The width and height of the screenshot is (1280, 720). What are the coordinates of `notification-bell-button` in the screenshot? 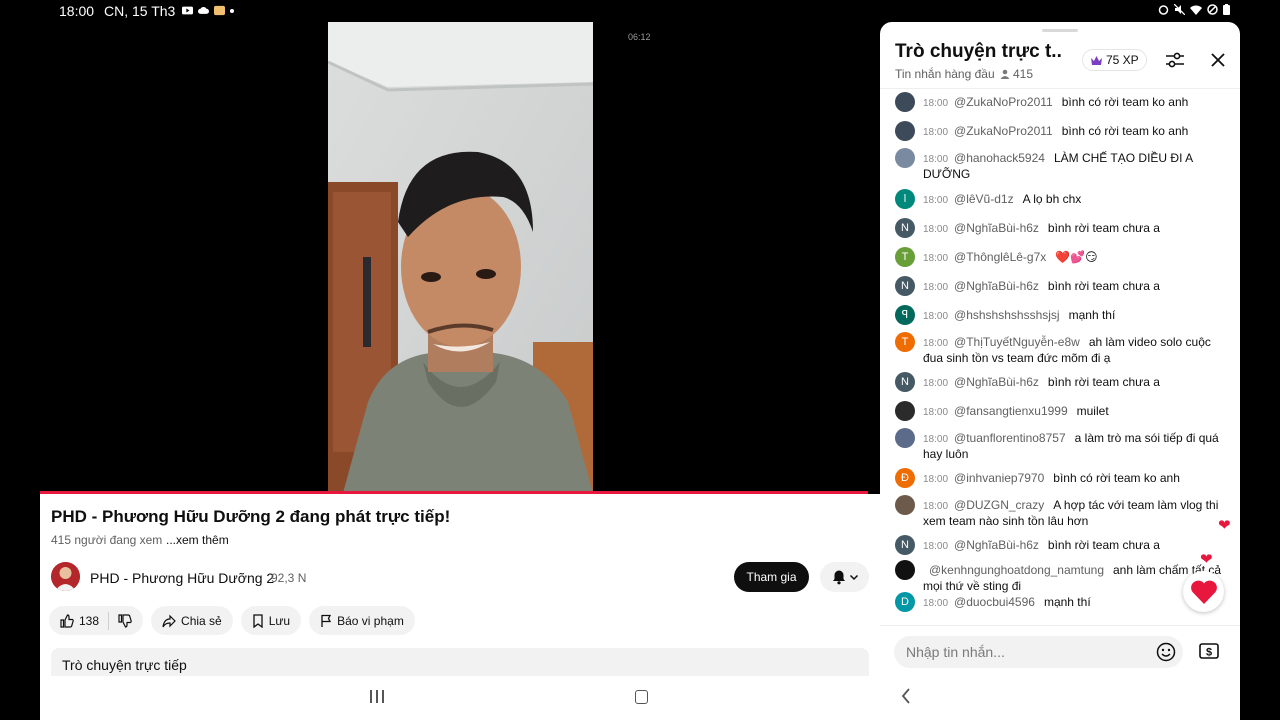 It's located at (844, 577).